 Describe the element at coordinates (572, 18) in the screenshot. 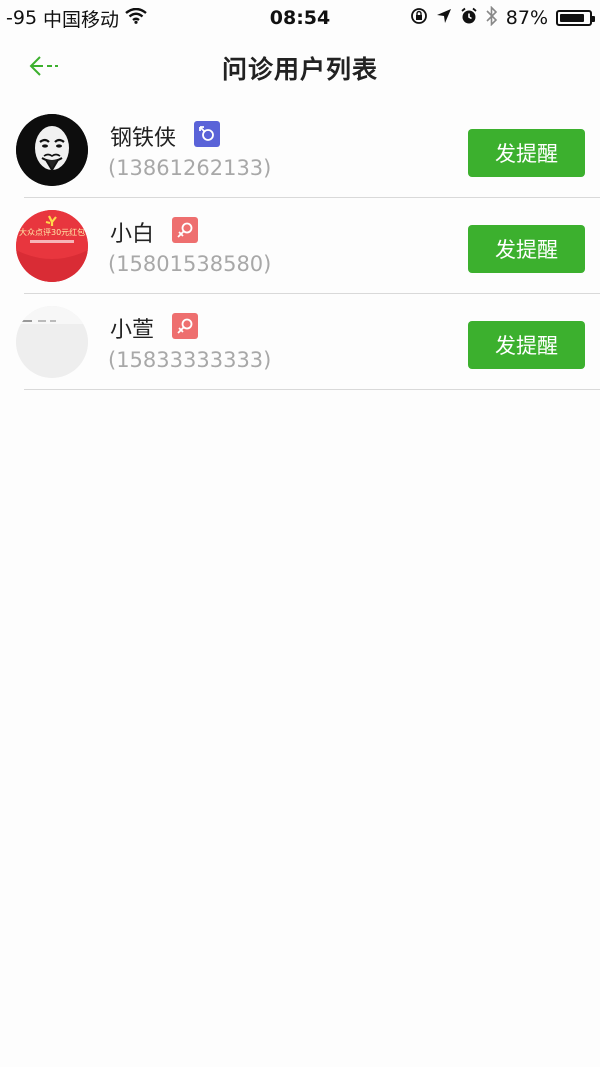

I see `battery-fill` at that location.